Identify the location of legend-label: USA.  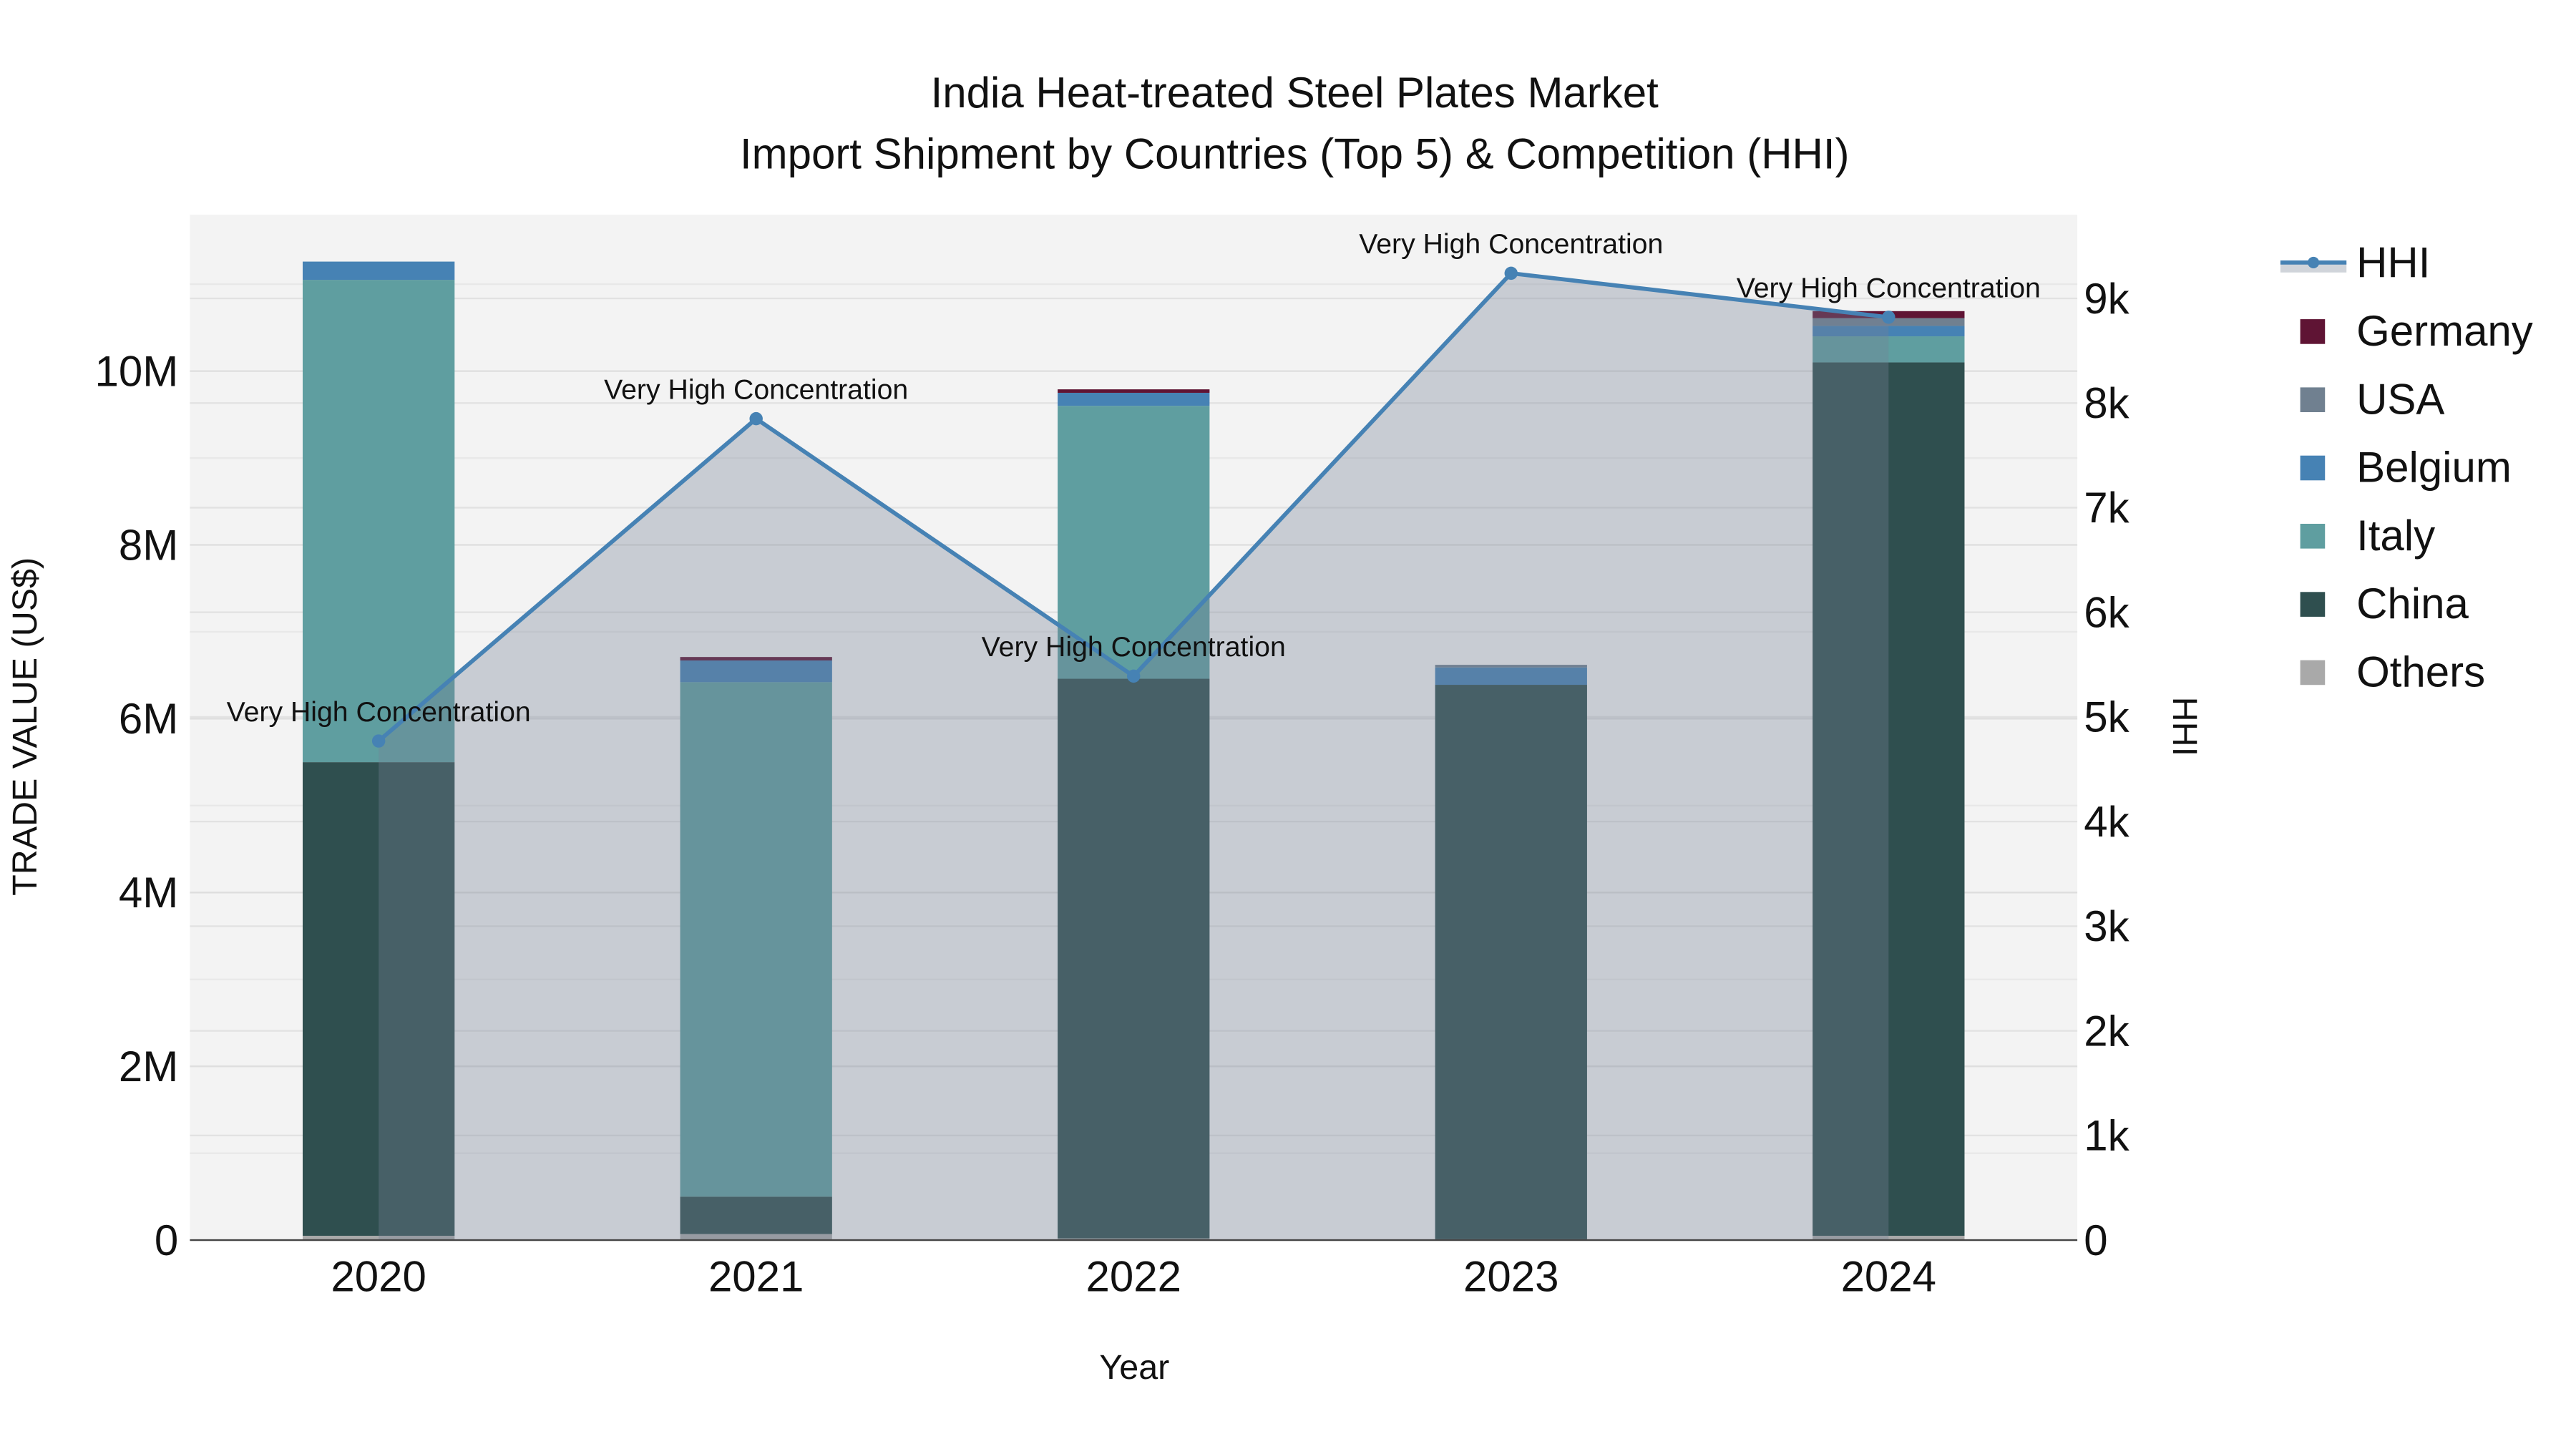
(2400, 399).